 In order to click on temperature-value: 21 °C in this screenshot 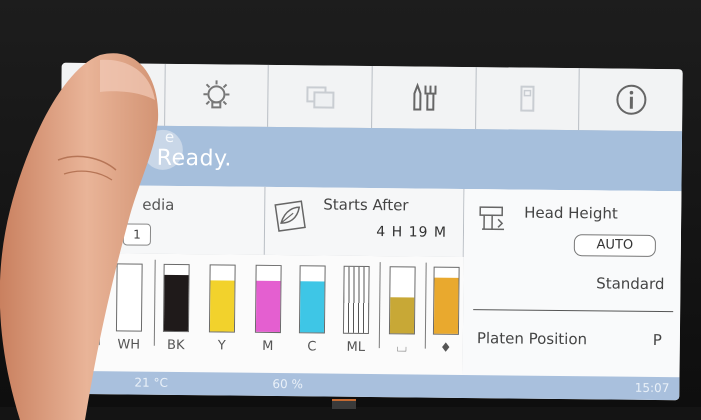, I will do `click(151, 383)`.